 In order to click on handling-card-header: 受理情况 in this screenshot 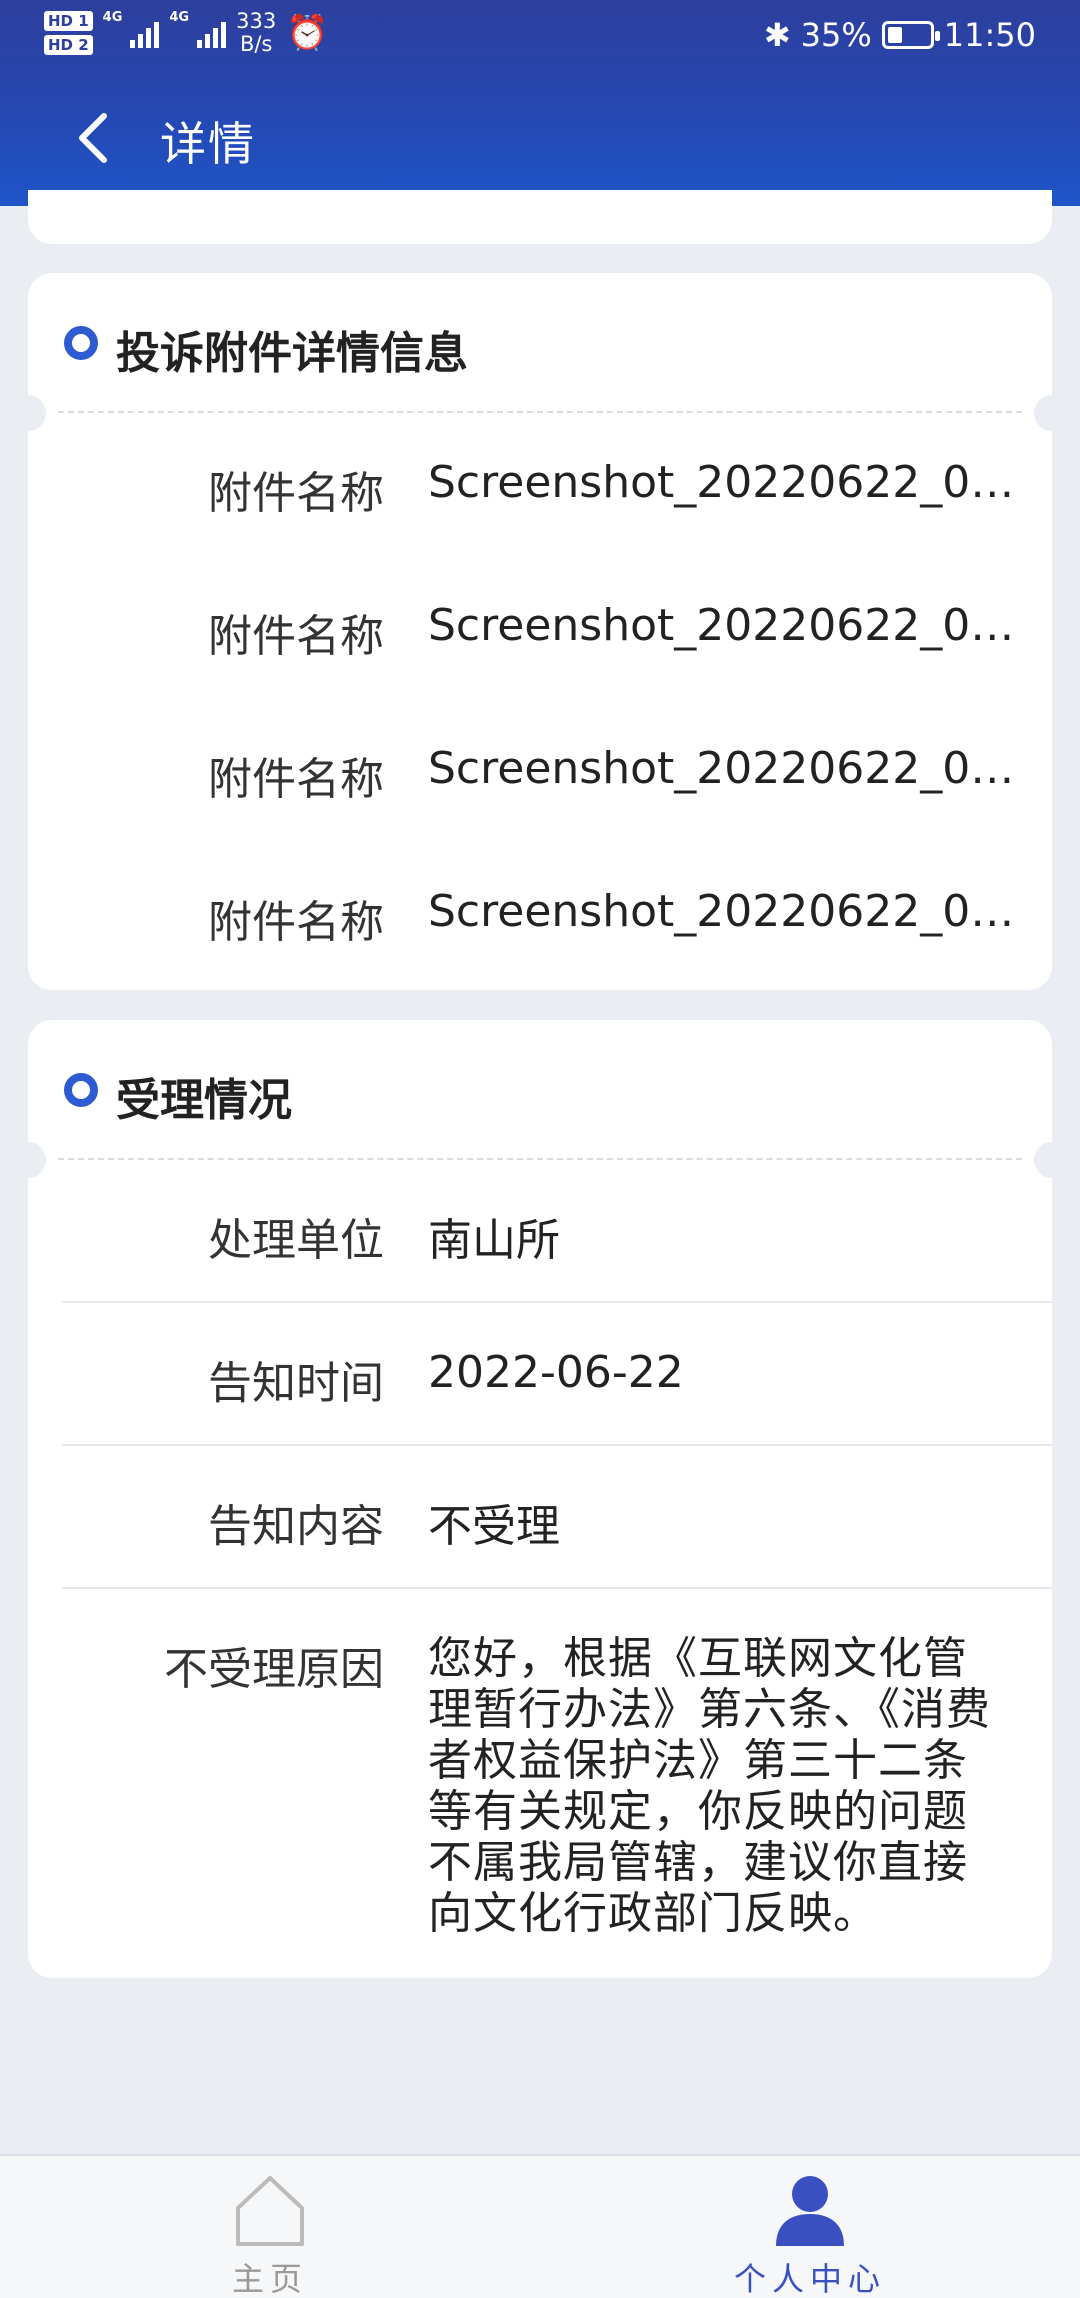, I will do `click(540, 1099)`.